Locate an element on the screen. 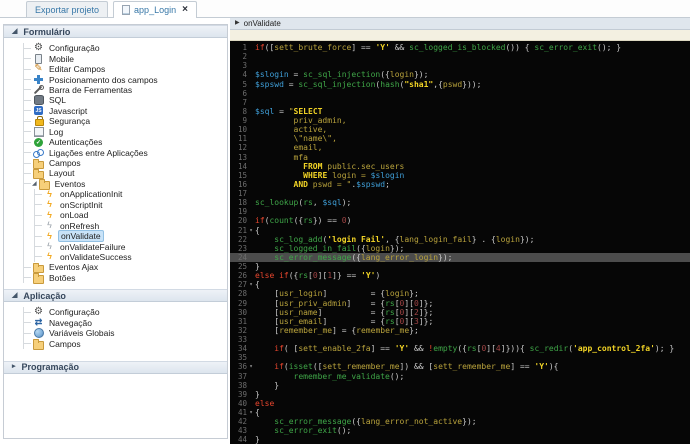  line-number: 32 is located at coordinates (242, 330).